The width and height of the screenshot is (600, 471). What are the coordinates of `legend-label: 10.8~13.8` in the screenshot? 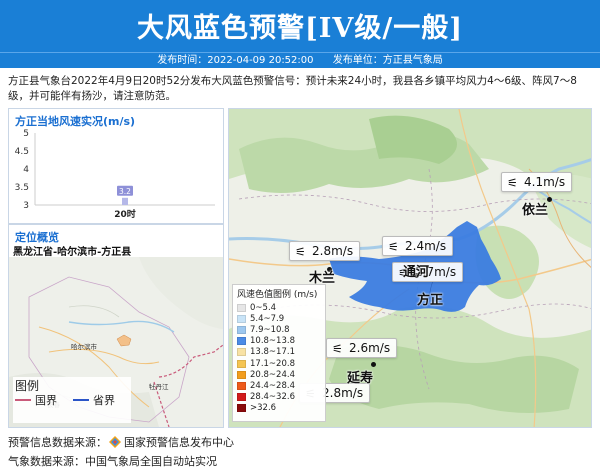 It's located at (272, 341).